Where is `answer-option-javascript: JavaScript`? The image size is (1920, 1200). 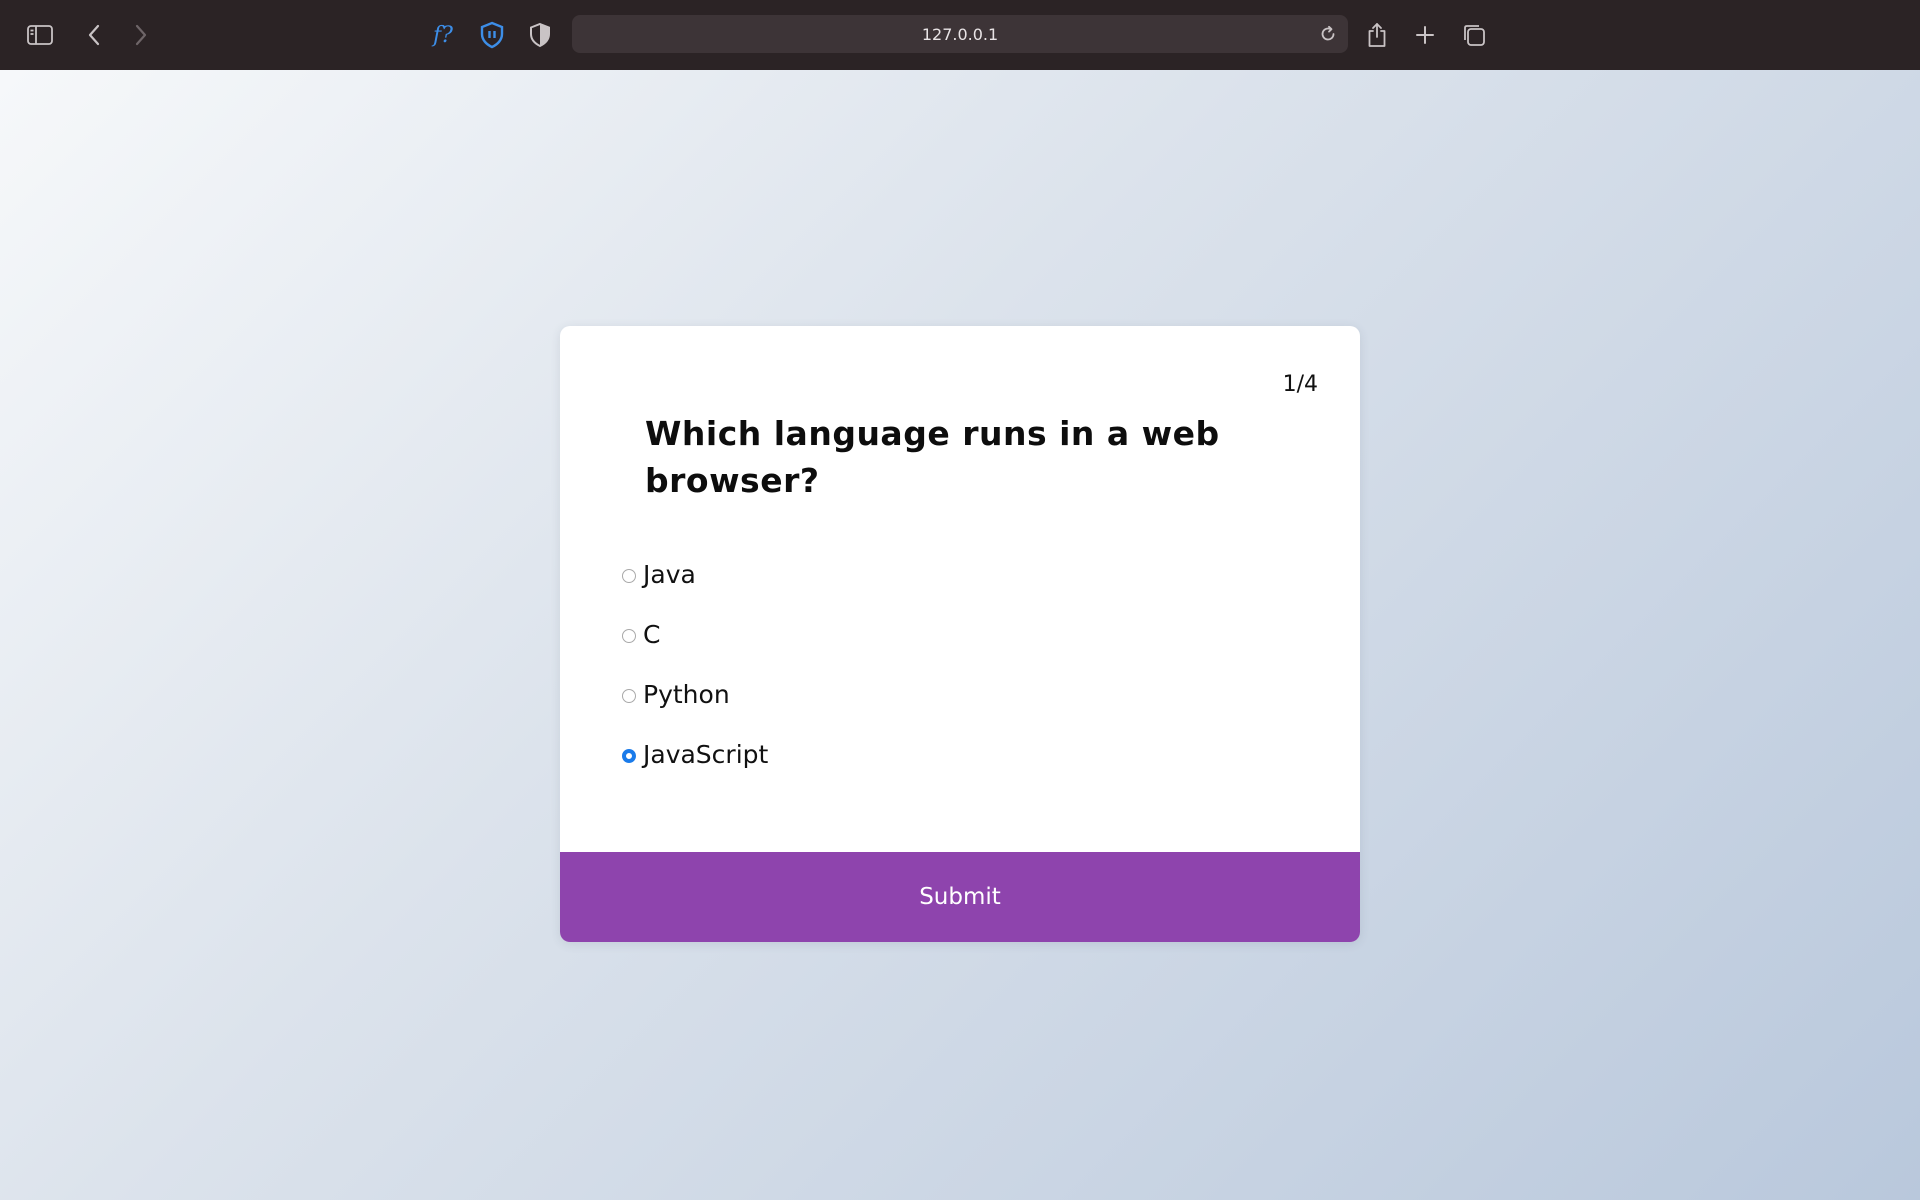
answer-option-javascript: JavaScript is located at coordinates (695, 754).